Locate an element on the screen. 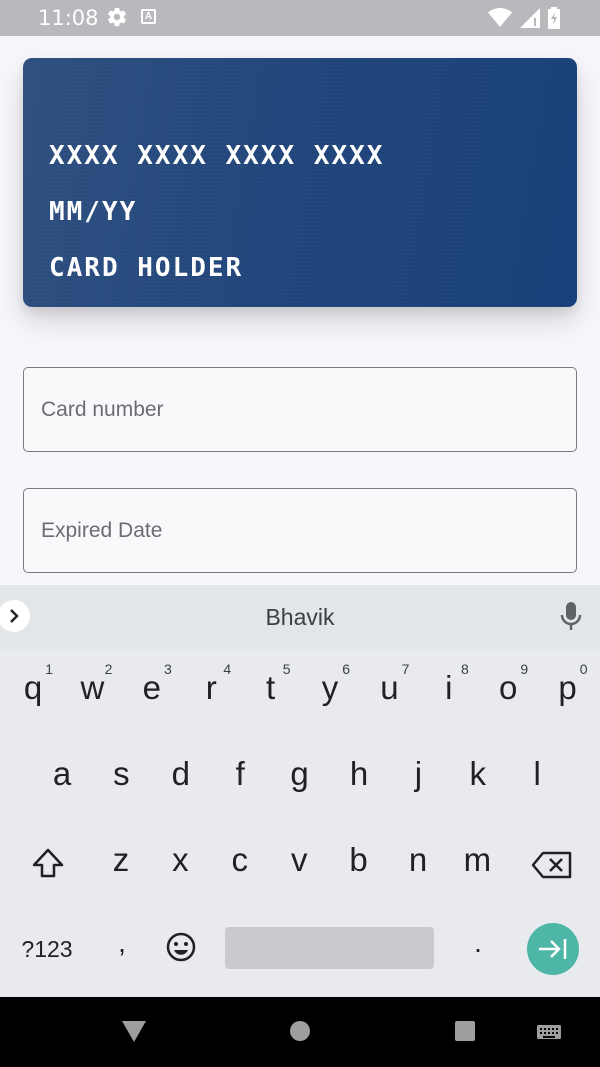  emoji-key is located at coordinates (181, 950).